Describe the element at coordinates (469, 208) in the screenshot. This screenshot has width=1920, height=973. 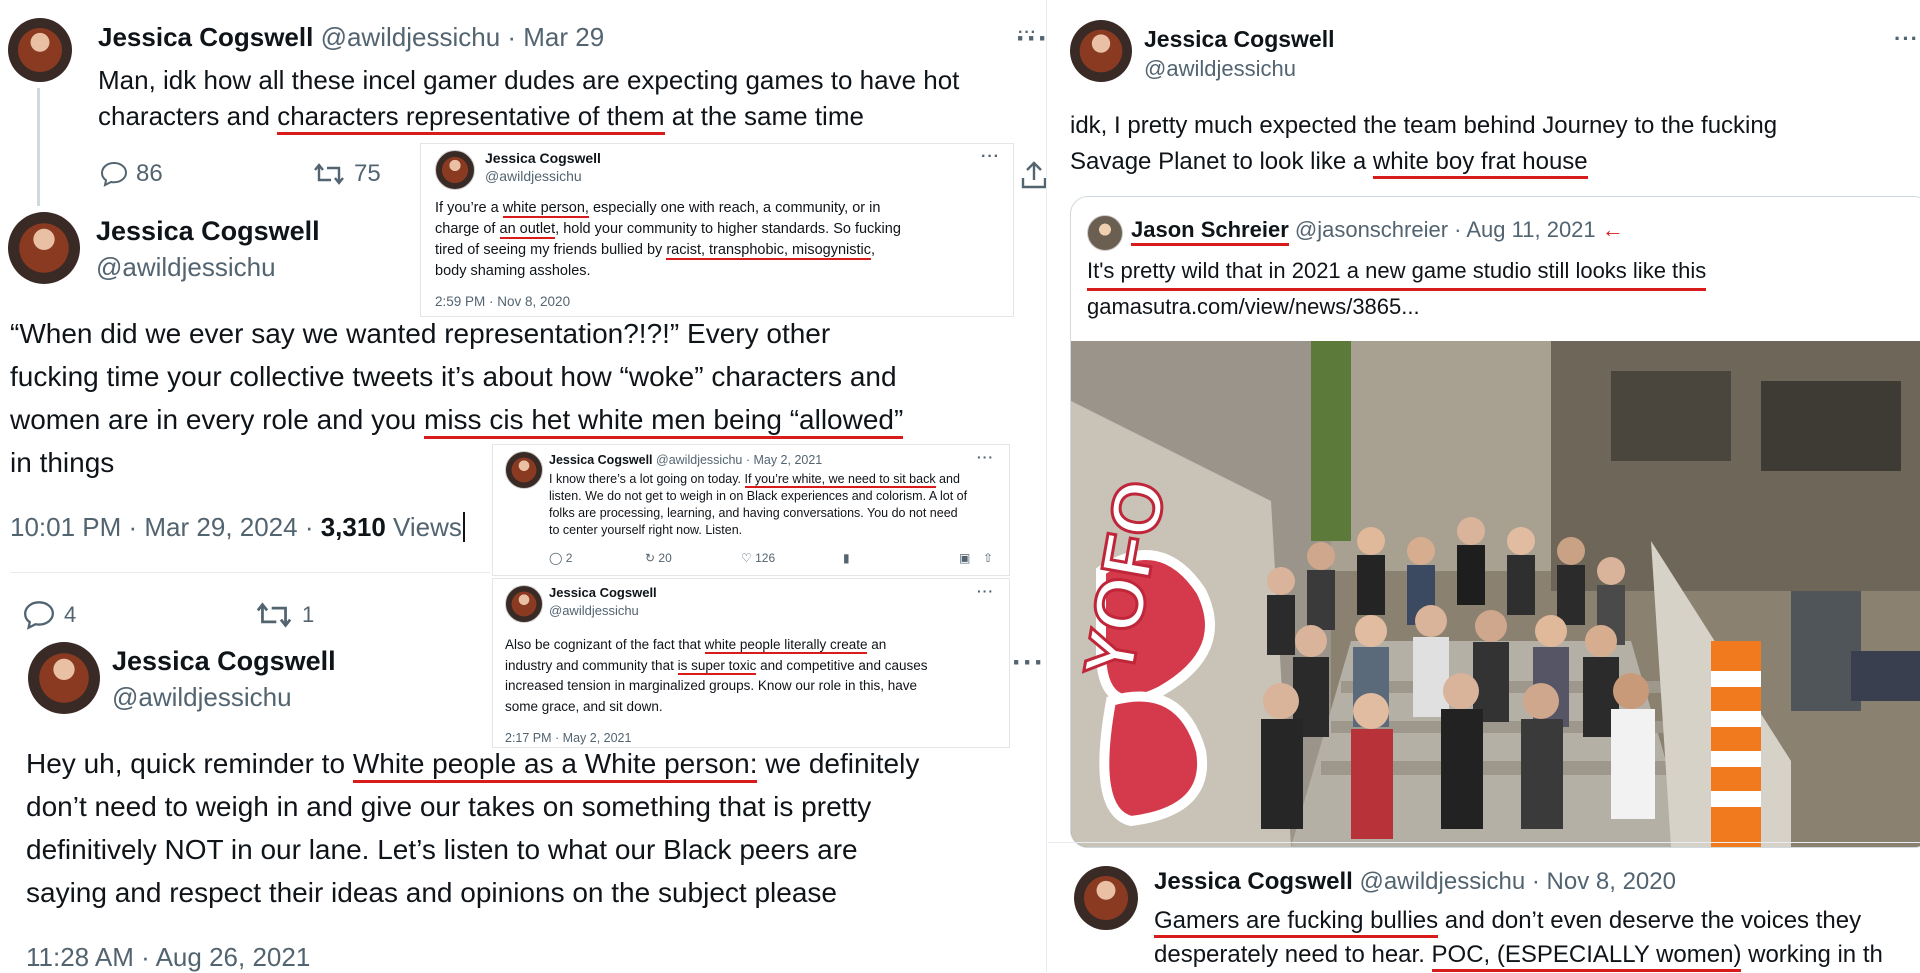
I see `text-span: If you’re a` at that location.